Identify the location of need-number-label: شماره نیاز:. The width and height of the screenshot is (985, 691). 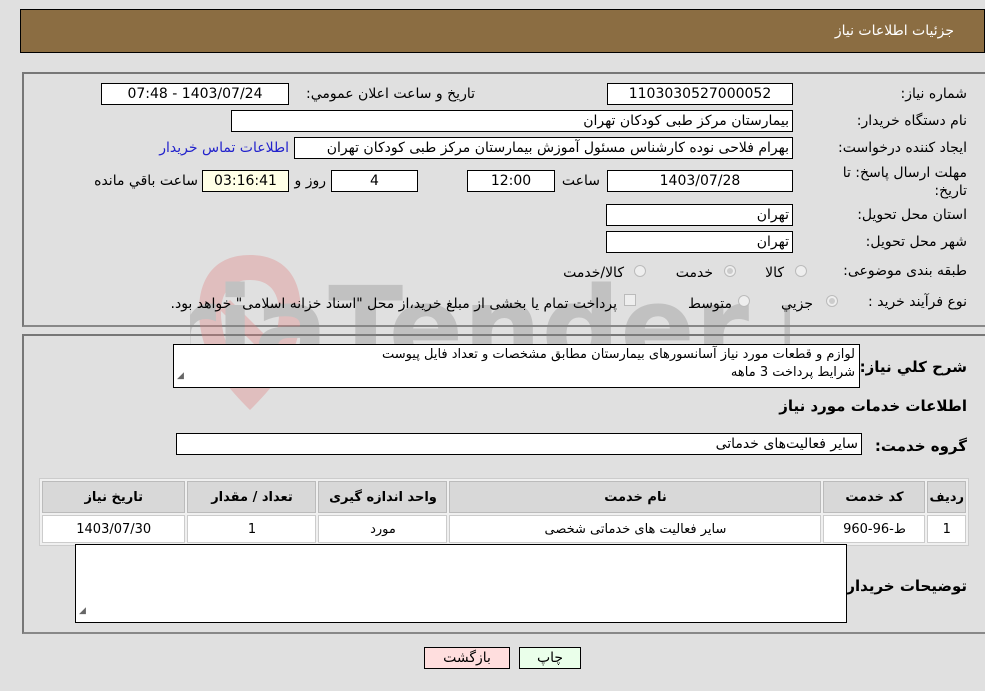
(934, 94).